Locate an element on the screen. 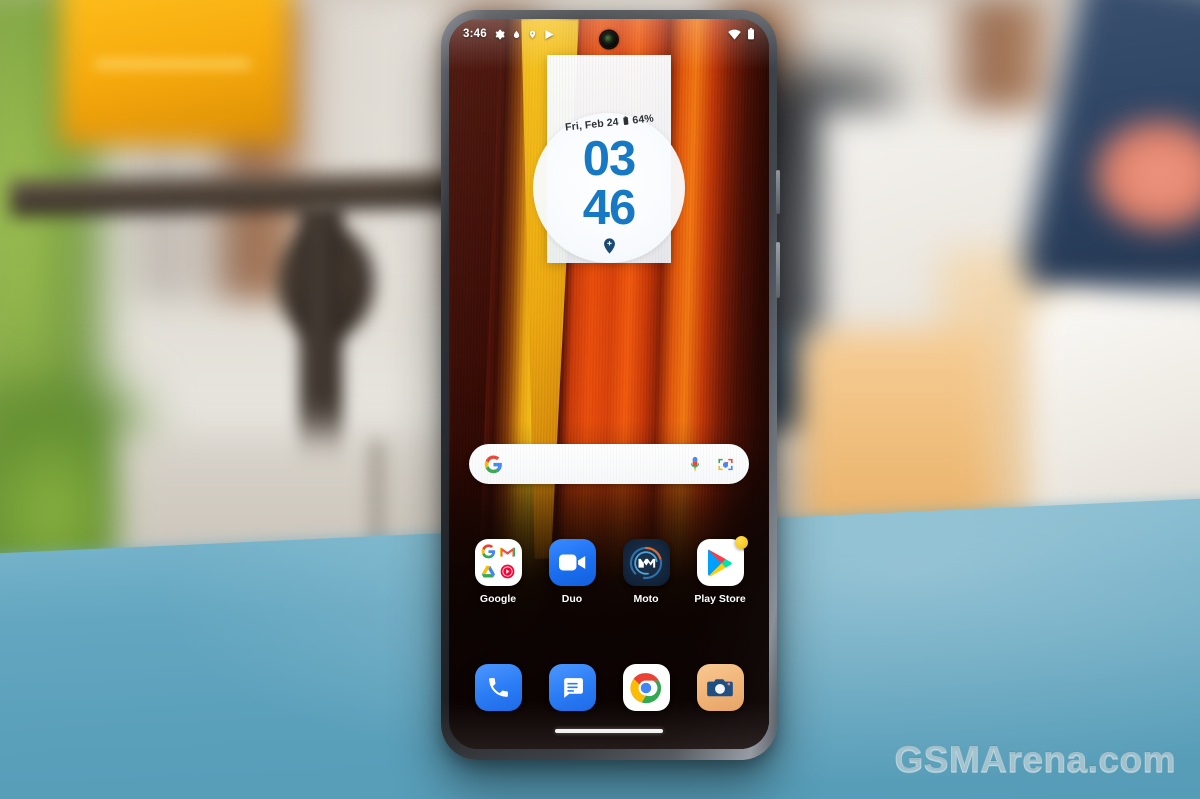 This screenshot has width=1200, height=799. app-google: Google is located at coordinates (498, 572).